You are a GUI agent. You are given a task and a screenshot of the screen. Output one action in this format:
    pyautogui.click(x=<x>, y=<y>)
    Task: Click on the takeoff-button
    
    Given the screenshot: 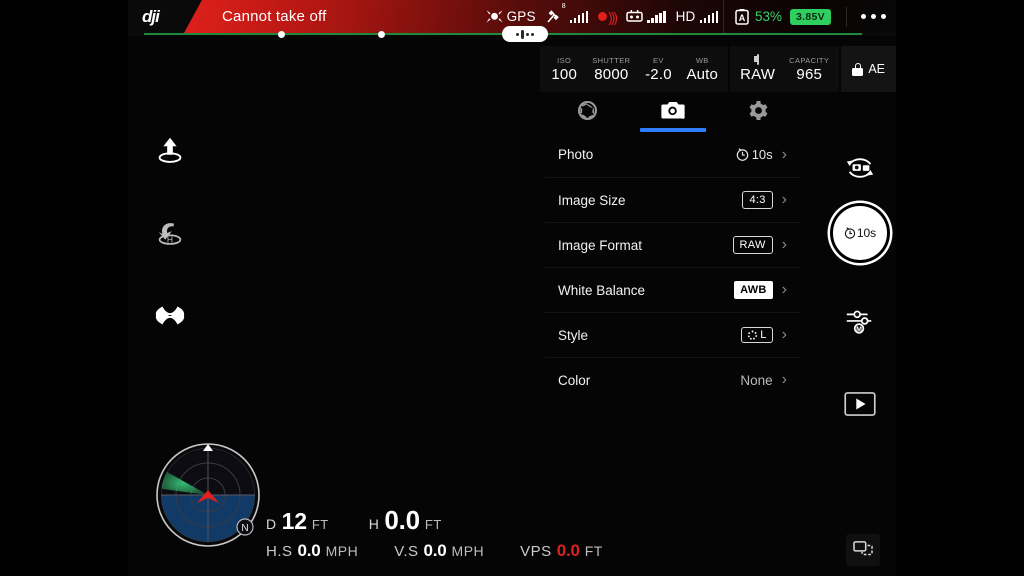 What is the action you would take?
    pyautogui.click(x=170, y=151)
    